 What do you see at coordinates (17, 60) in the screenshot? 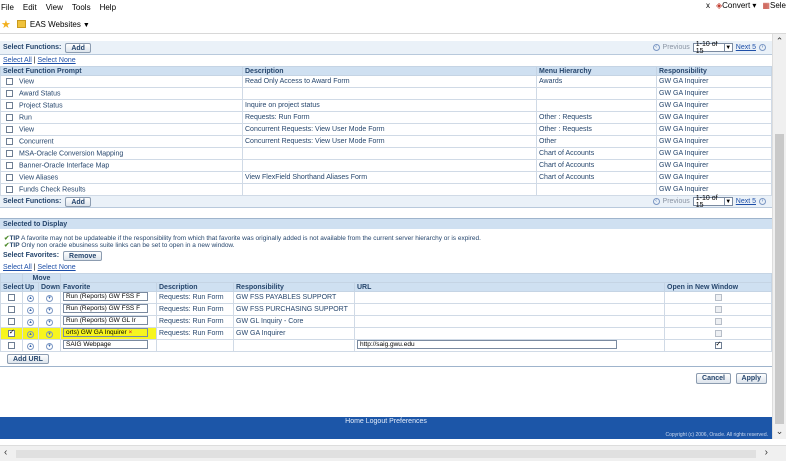
I see `select-all-functions-link: Select All` at bounding box center [17, 60].